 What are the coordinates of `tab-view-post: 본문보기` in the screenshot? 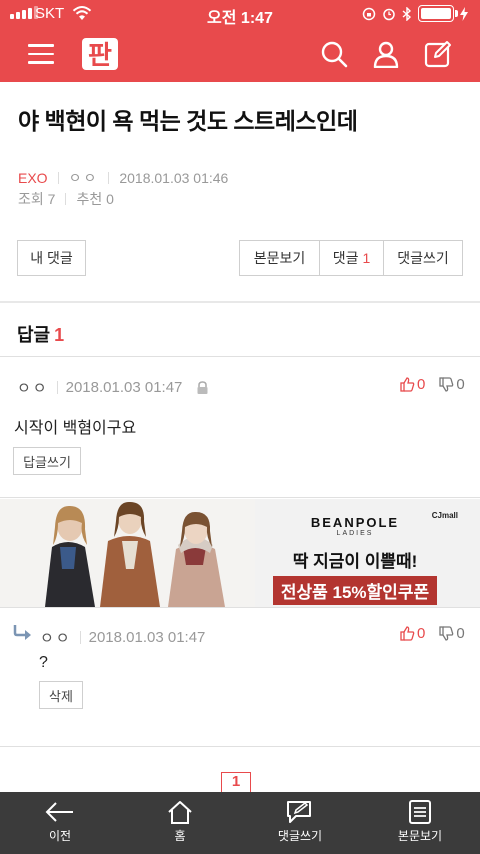 It's located at (420, 823).